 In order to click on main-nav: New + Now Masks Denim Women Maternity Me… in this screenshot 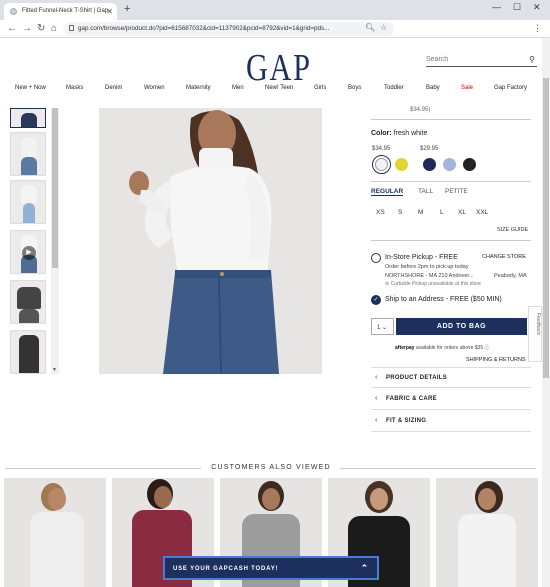, I will do `click(275, 91)`.